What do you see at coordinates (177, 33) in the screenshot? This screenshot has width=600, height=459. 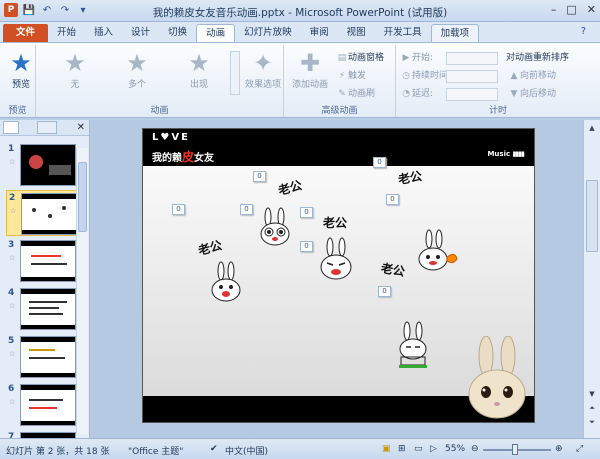 I see `tab-transitions: 切换` at bounding box center [177, 33].